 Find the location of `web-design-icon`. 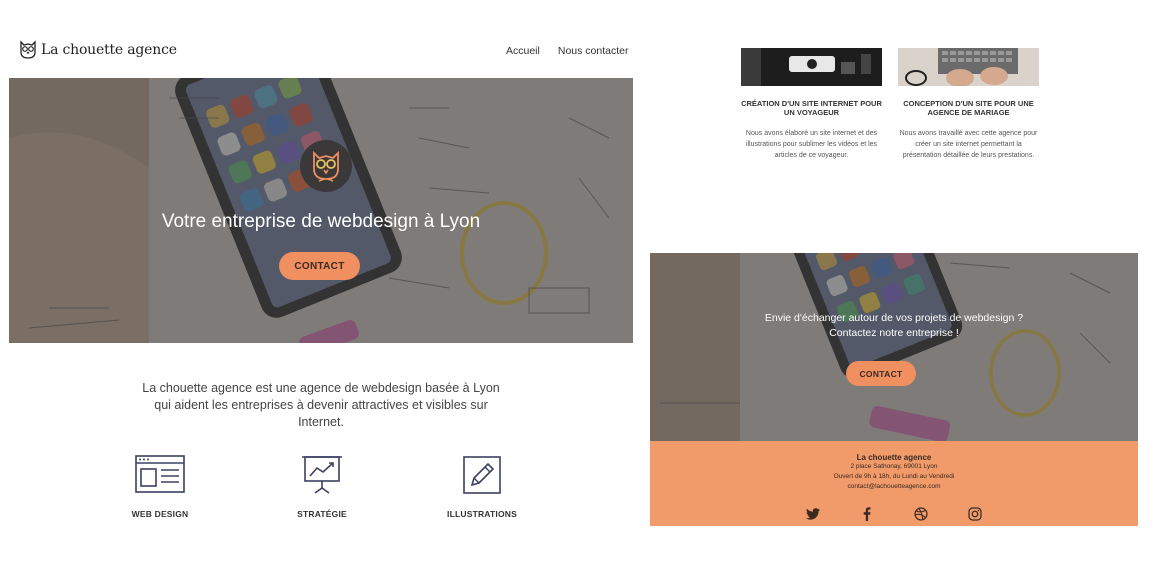

web-design-icon is located at coordinates (160, 474).